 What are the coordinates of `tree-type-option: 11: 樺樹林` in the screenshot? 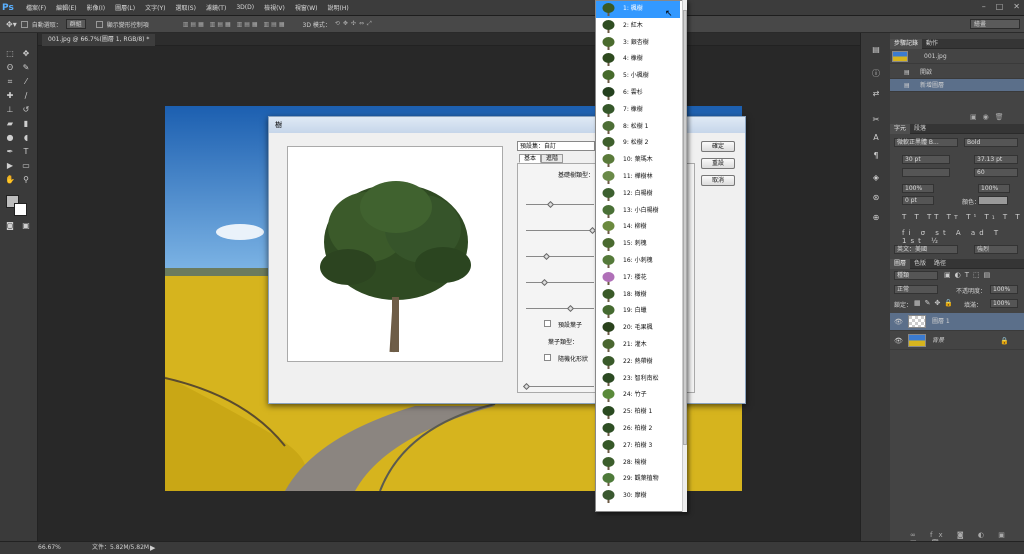 It's located at (638, 177).